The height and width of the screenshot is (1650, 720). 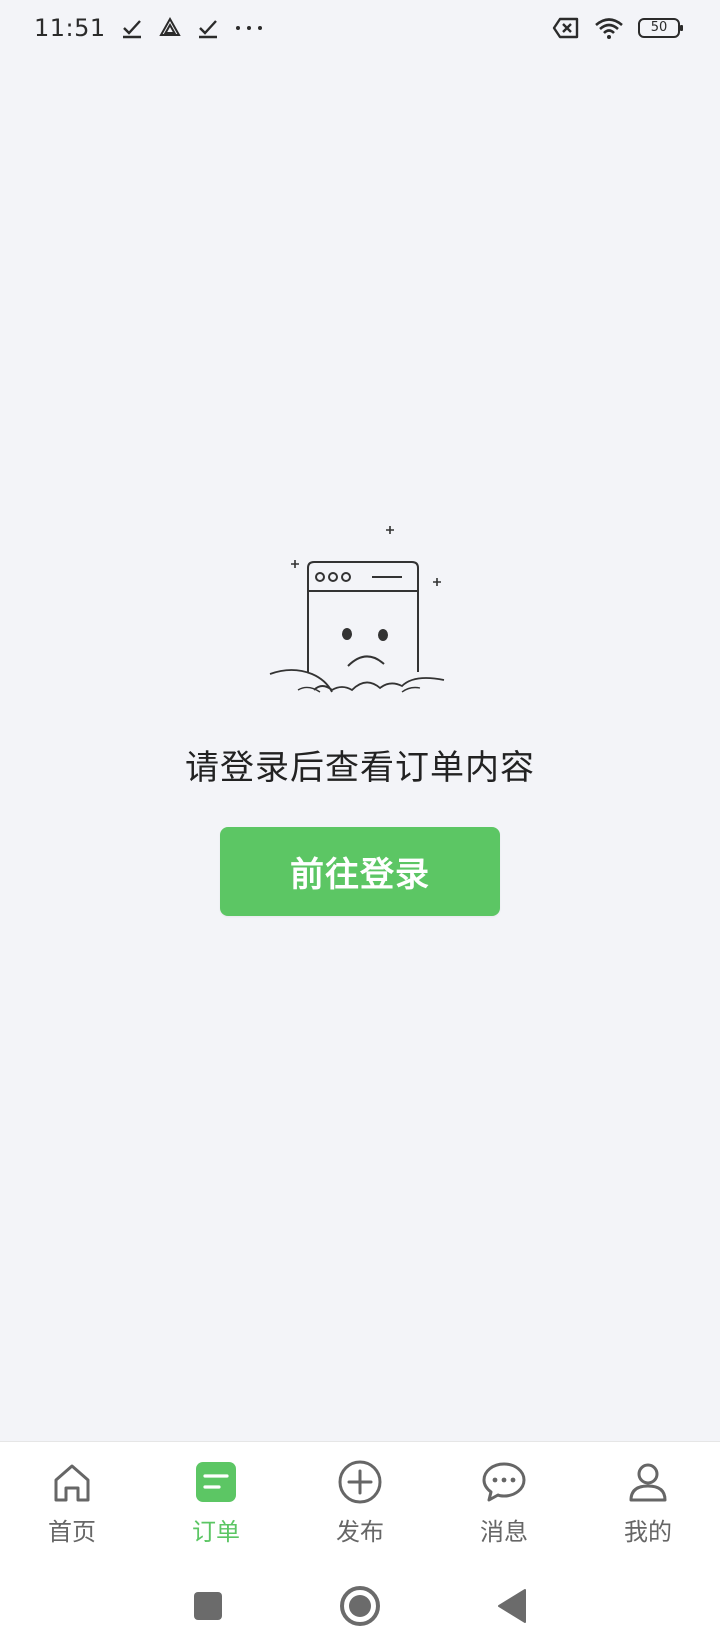 What do you see at coordinates (70, 28) in the screenshot?
I see `status-time: 11:51` at bounding box center [70, 28].